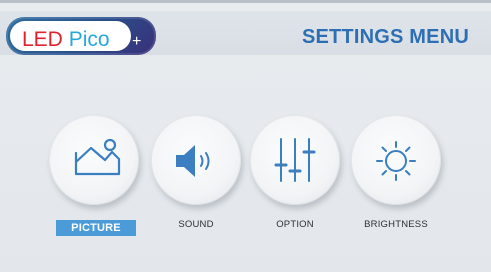  I want to click on sliders-icon, so click(295, 160).